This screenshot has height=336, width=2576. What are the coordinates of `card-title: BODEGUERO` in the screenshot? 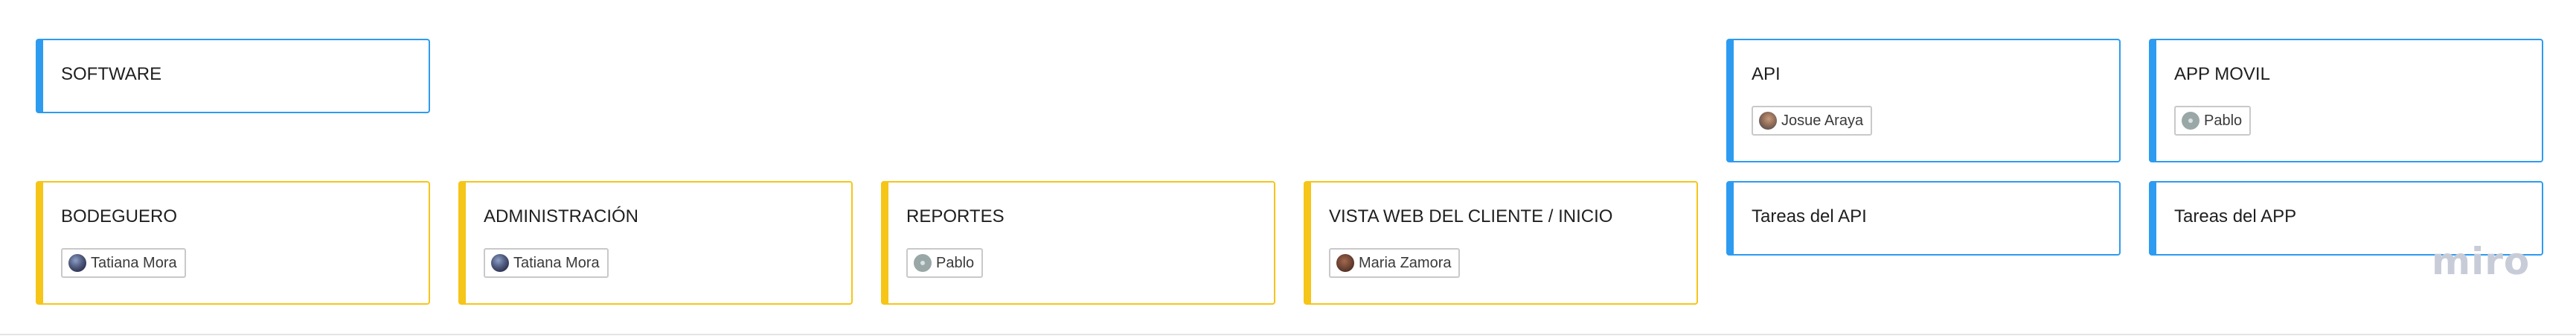 It's located at (119, 216).